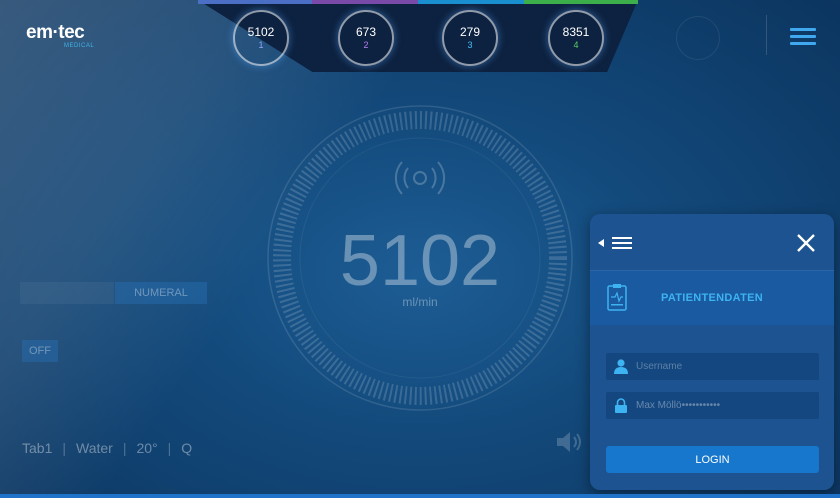 The width and height of the screenshot is (840, 498). What do you see at coordinates (470, 45) in the screenshot?
I see `channel-3-number: 3` at bounding box center [470, 45].